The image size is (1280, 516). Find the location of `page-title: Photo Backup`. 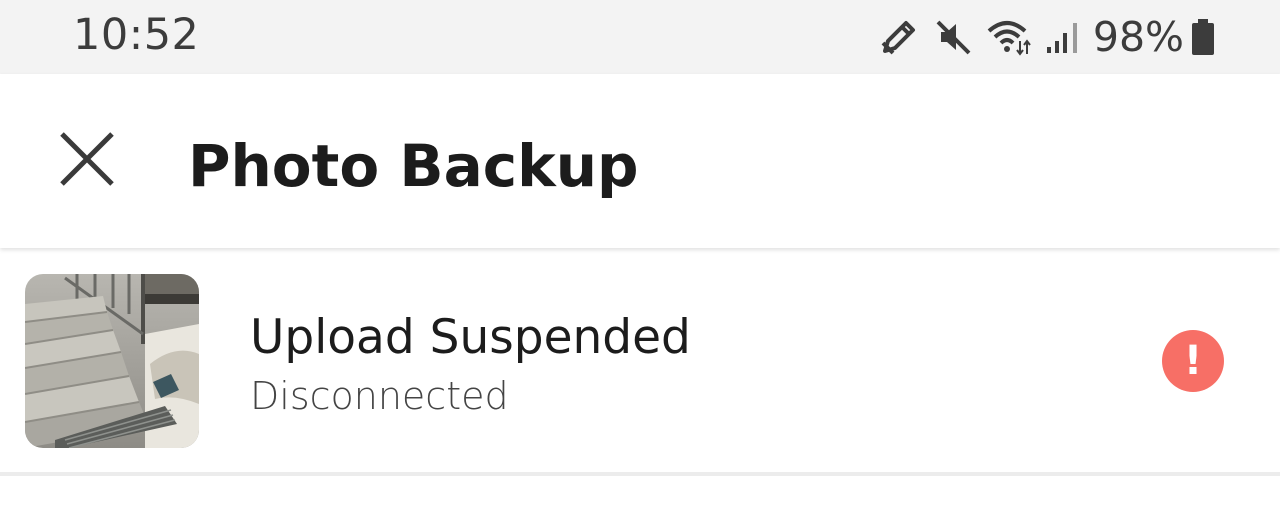

page-title: Photo Backup is located at coordinates (413, 166).